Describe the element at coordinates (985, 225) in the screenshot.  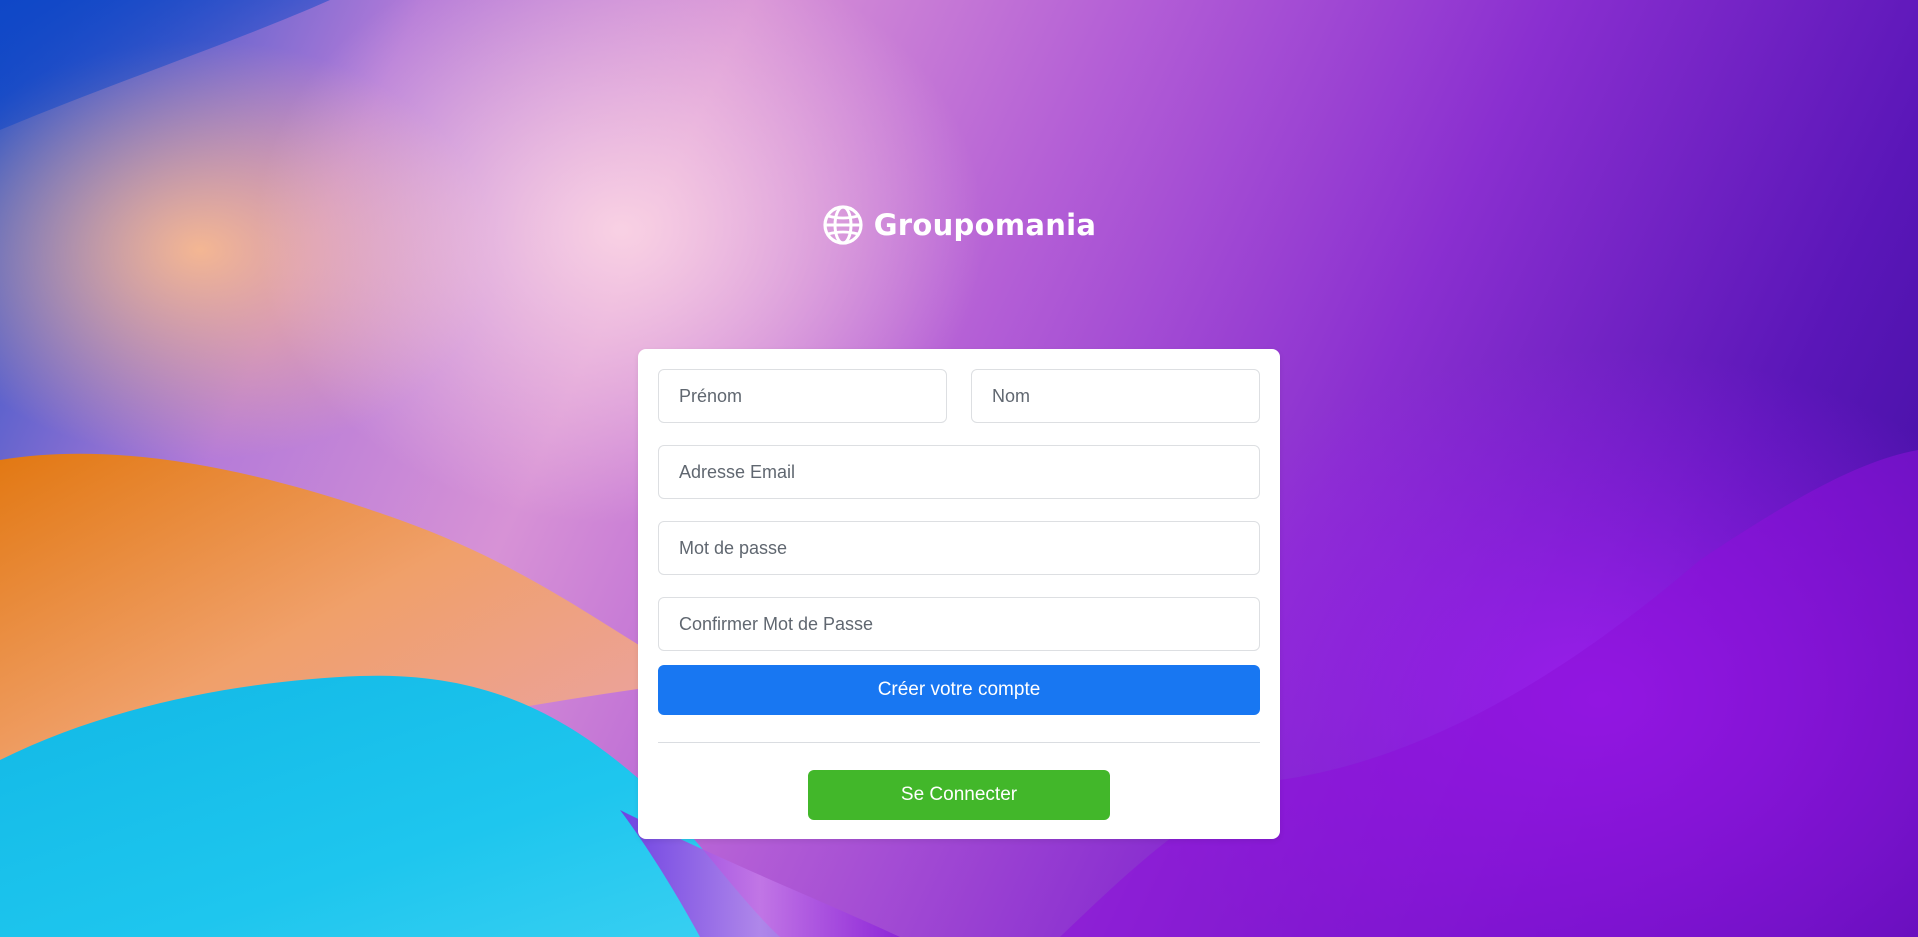
I see `brand-name: Groupomania` at that location.